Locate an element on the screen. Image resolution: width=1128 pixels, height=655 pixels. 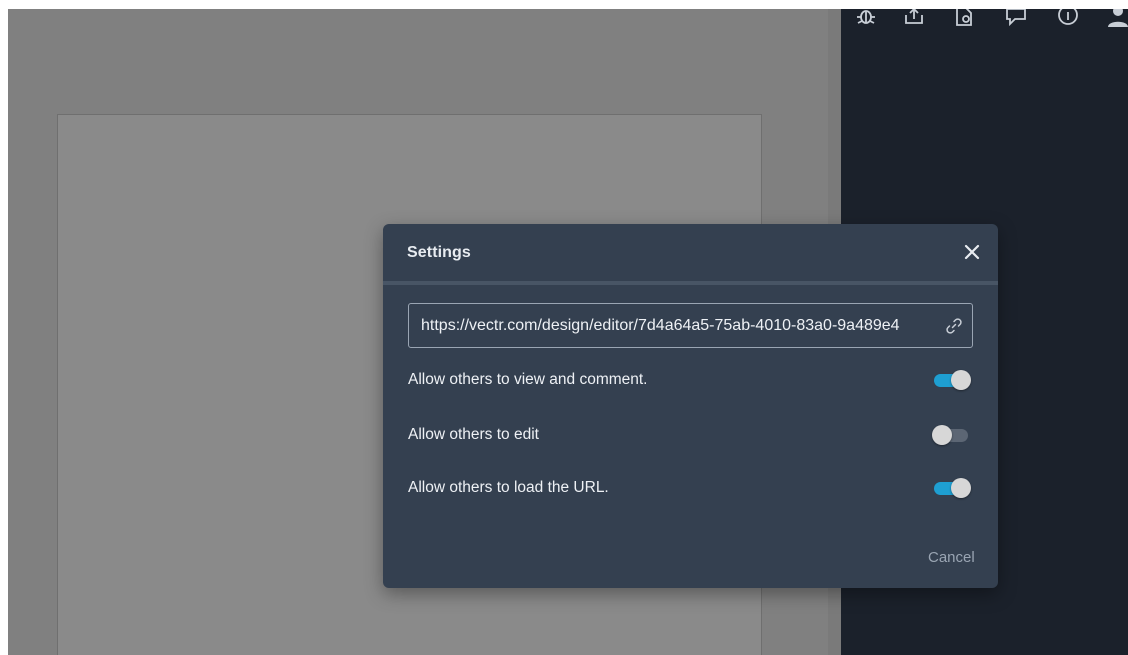
cancel-button: Cancel is located at coordinates (951, 557).